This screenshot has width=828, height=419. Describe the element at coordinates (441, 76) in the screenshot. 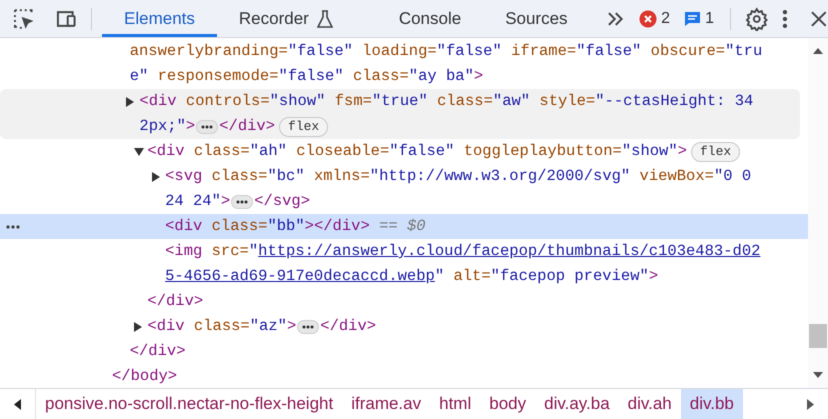

I see `attribute-value: "ay ba"` at that location.